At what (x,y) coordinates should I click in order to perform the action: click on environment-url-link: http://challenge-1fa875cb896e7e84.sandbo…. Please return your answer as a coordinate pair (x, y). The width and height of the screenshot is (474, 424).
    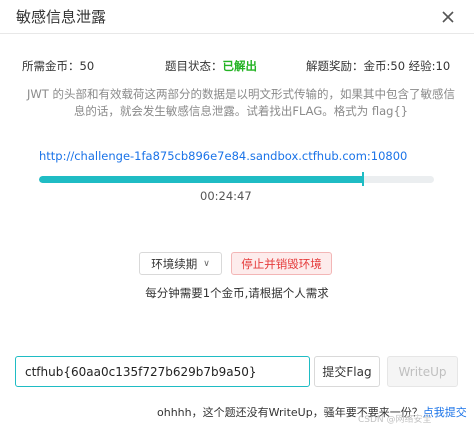
    Looking at the image, I should click on (223, 156).